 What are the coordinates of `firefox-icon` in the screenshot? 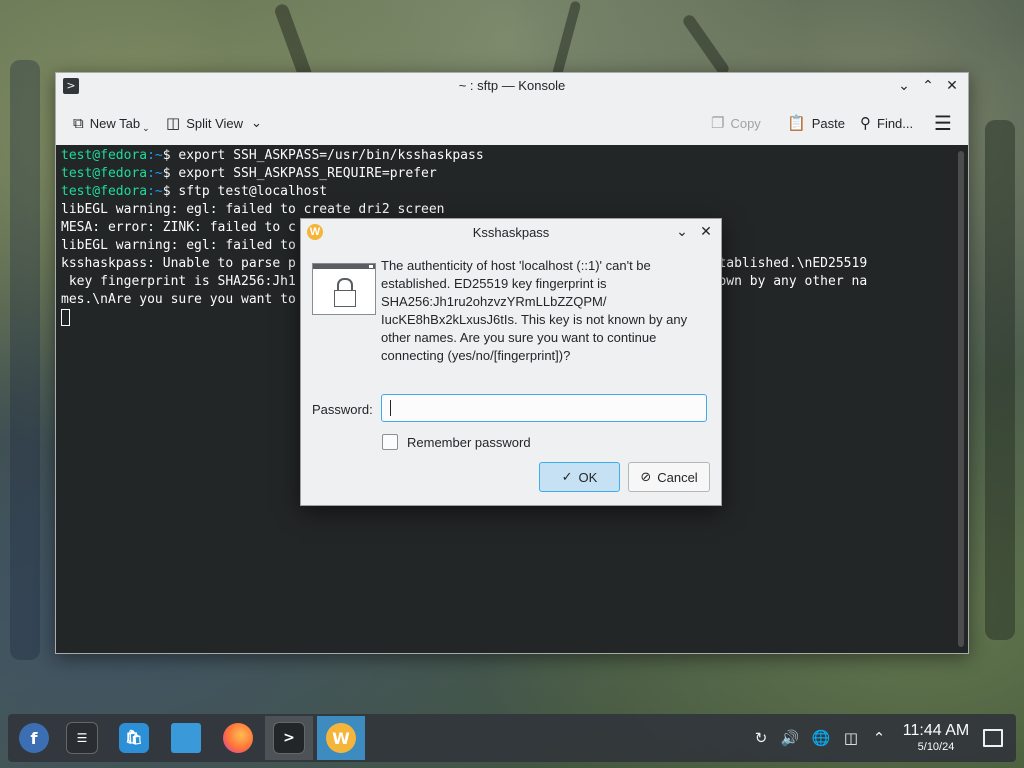 It's located at (238, 738).